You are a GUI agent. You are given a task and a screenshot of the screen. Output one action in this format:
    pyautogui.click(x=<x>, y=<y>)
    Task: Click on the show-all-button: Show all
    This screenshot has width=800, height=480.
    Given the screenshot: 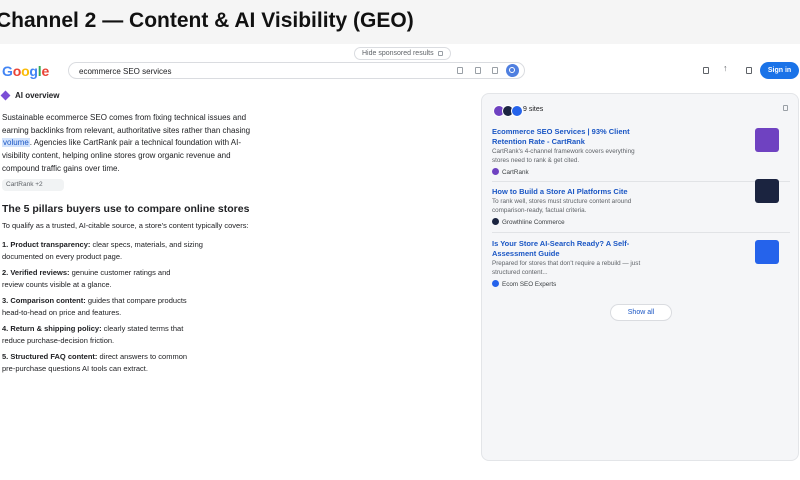 What is the action you would take?
    pyautogui.click(x=641, y=312)
    